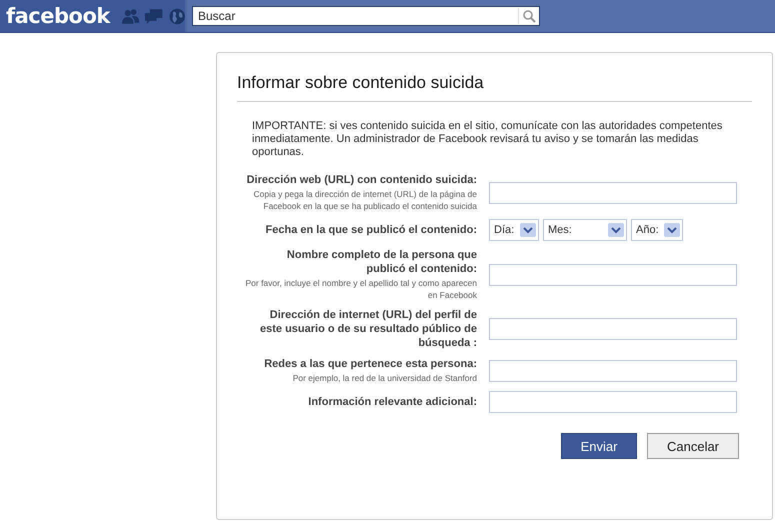 This screenshot has height=528, width=775. What do you see at coordinates (599, 446) in the screenshot?
I see `submit-button: Enviar` at bounding box center [599, 446].